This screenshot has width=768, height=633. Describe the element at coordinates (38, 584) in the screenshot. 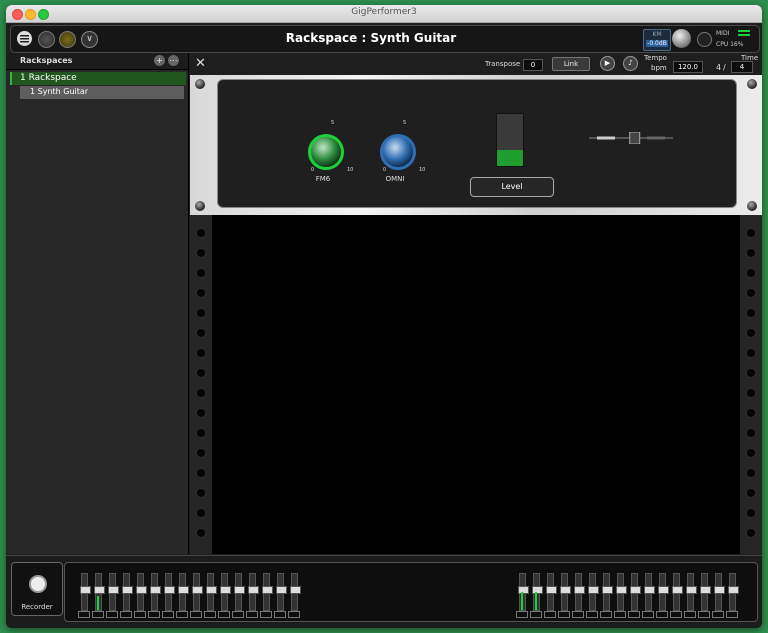

I see `record-button` at that location.